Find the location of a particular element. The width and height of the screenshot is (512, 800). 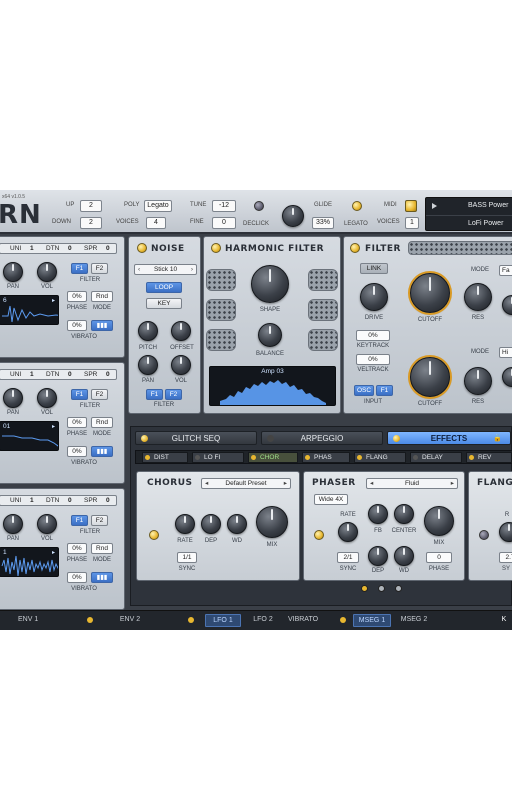

harmonic-shape-knob is located at coordinates (270, 284).